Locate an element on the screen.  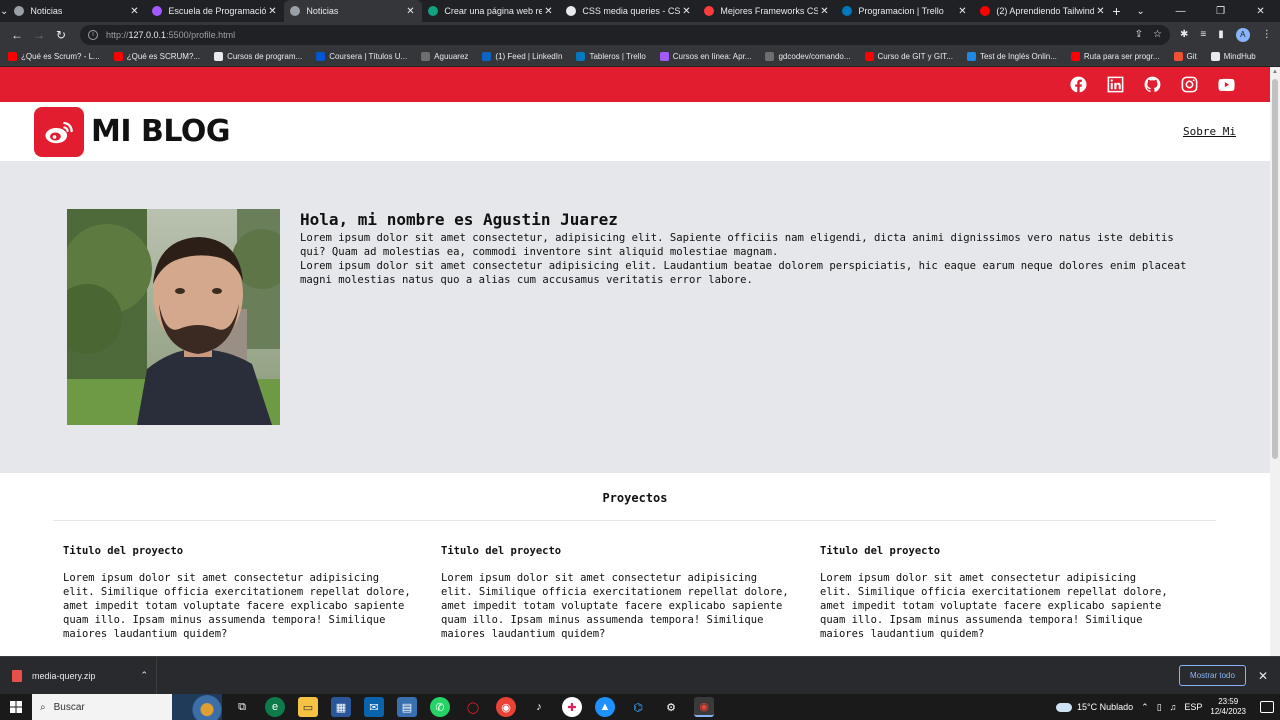
back-icon: ← is located at coordinates (17, 35).